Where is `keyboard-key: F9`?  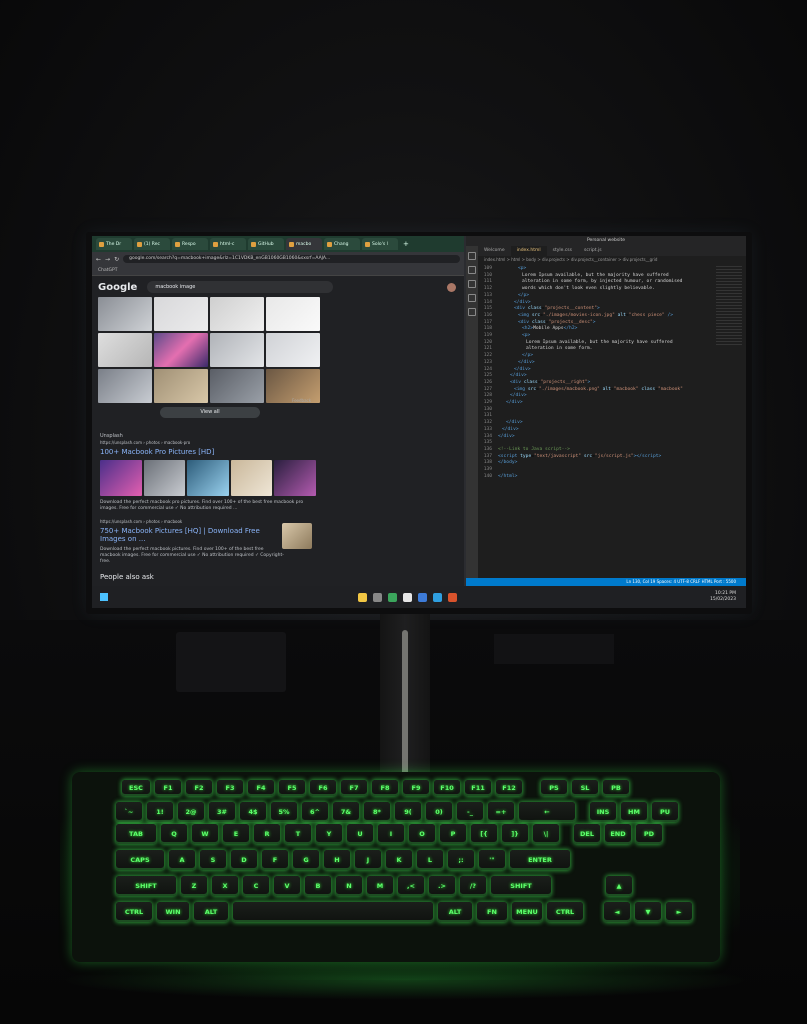
keyboard-key: F9 is located at coordinates (416, 788).